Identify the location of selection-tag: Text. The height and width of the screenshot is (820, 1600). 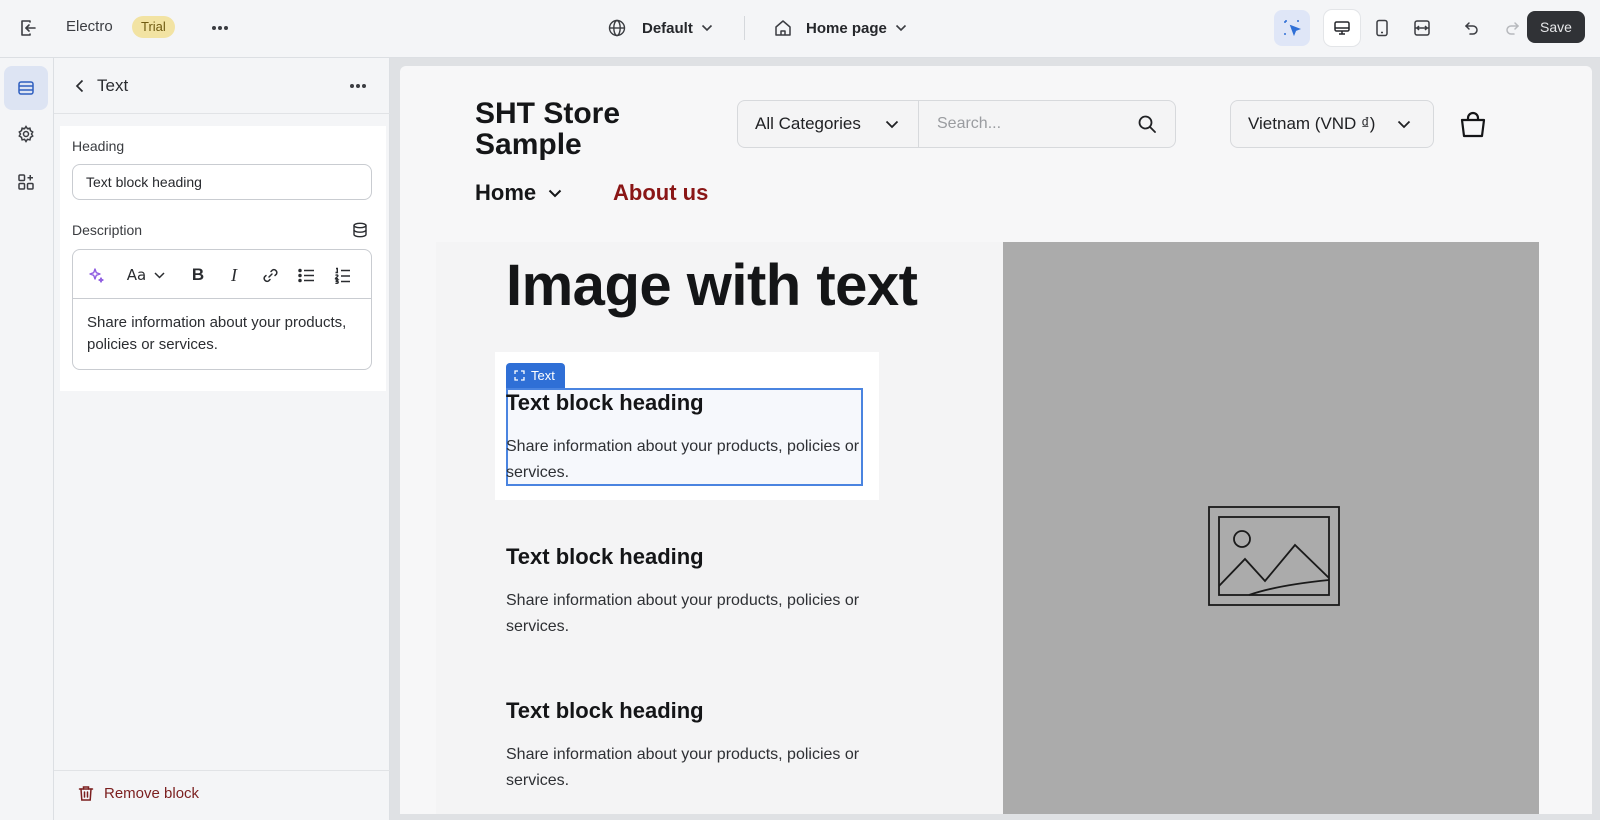
(535, 375).